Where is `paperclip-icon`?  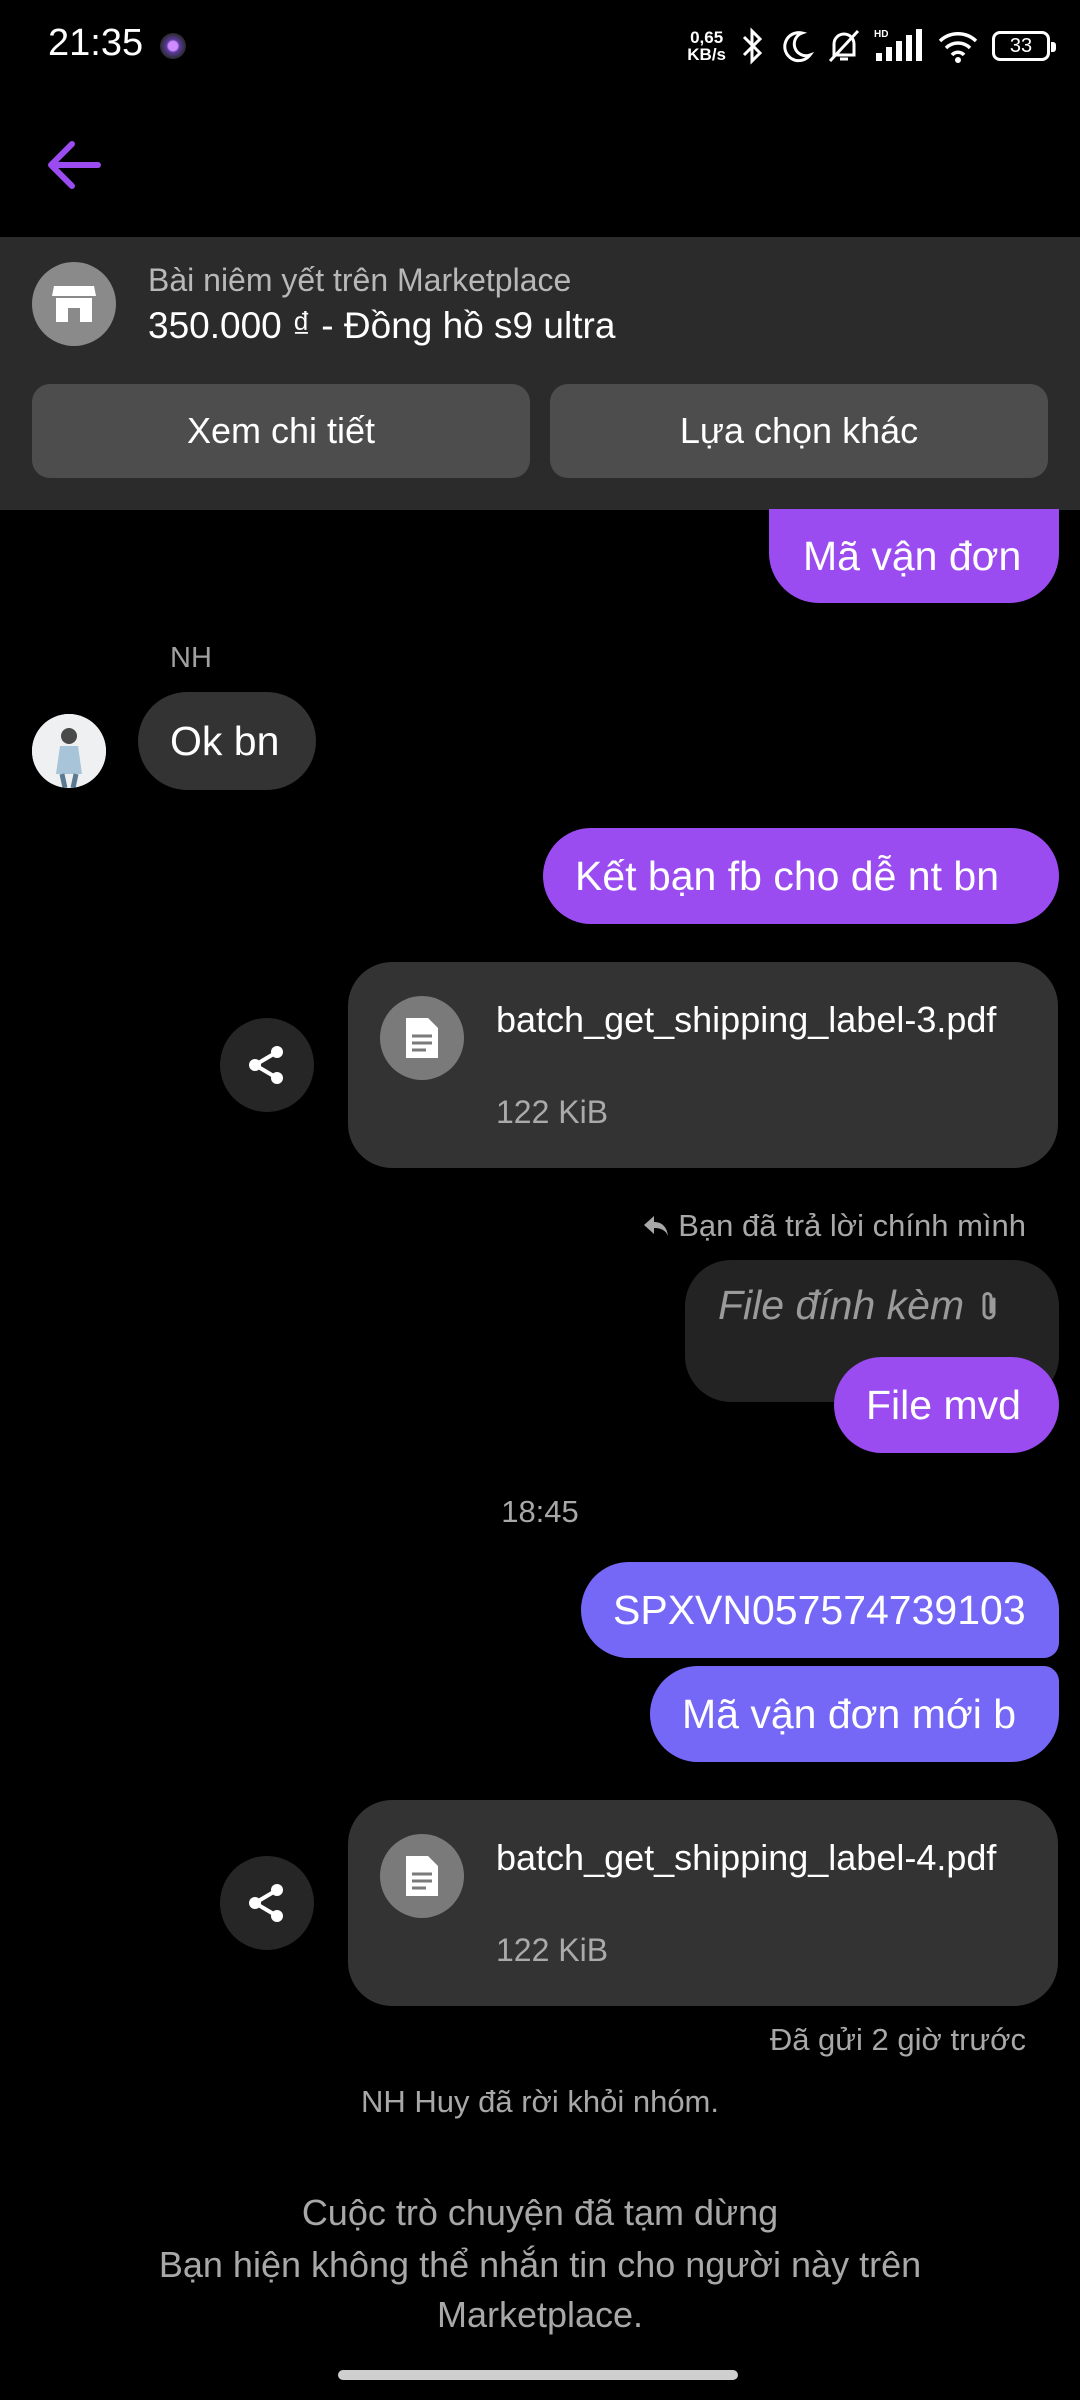
paperclip-icon is located at coordinates (989, 1305).